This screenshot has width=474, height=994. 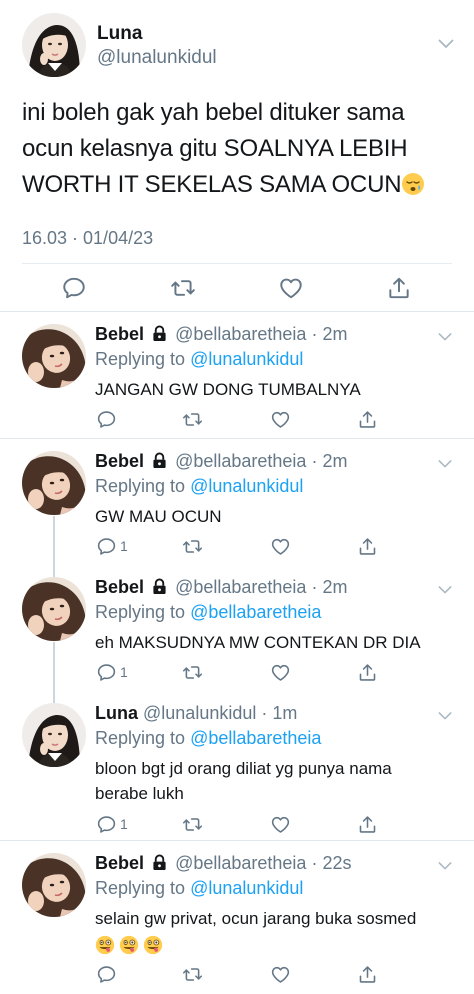 What do you see at coordinates (237, 263) in the screenshot?
I see `divider` at bounding box center [237, 263].